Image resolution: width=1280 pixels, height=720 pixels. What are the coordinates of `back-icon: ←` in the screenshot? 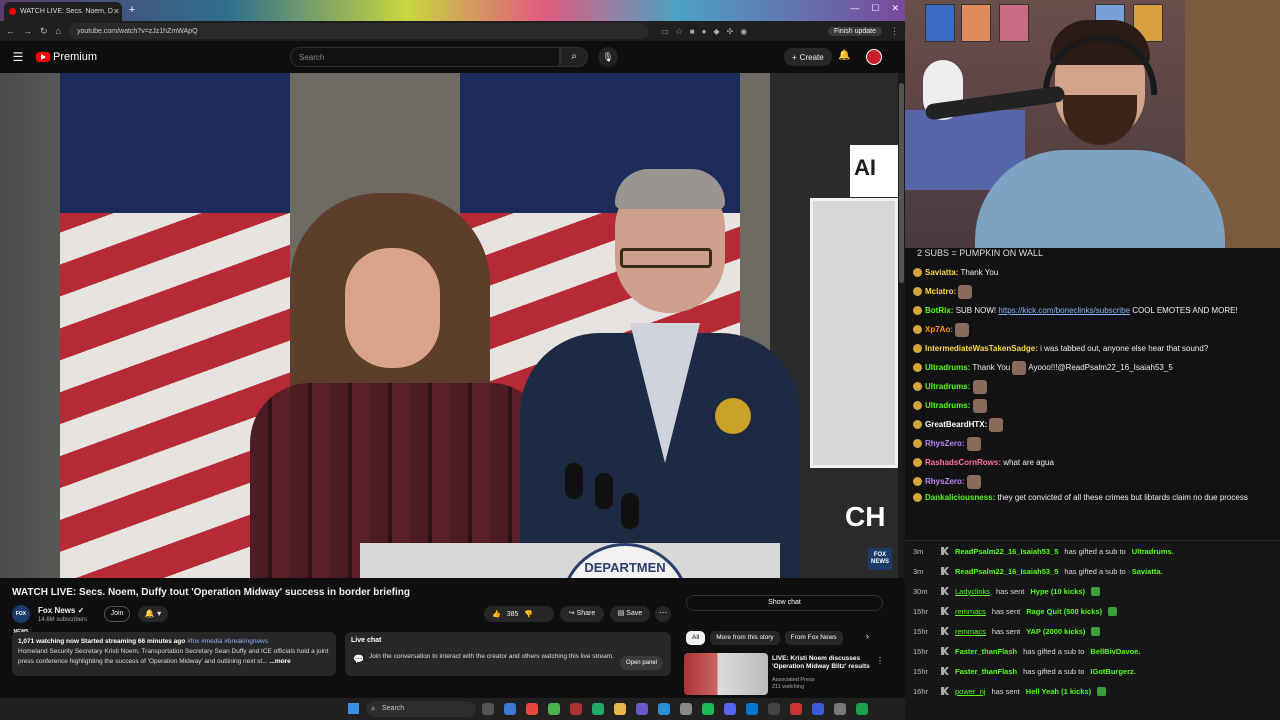 It's located at (10, 31).